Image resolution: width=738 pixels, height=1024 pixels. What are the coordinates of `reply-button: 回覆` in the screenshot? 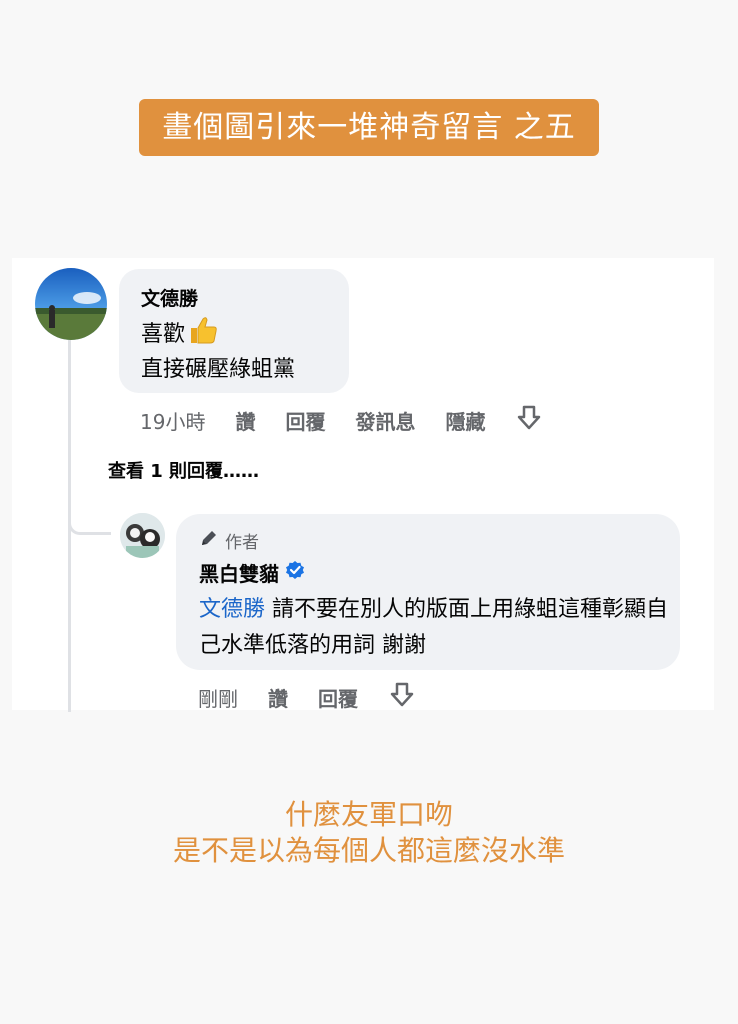 It's located at (305, 420).